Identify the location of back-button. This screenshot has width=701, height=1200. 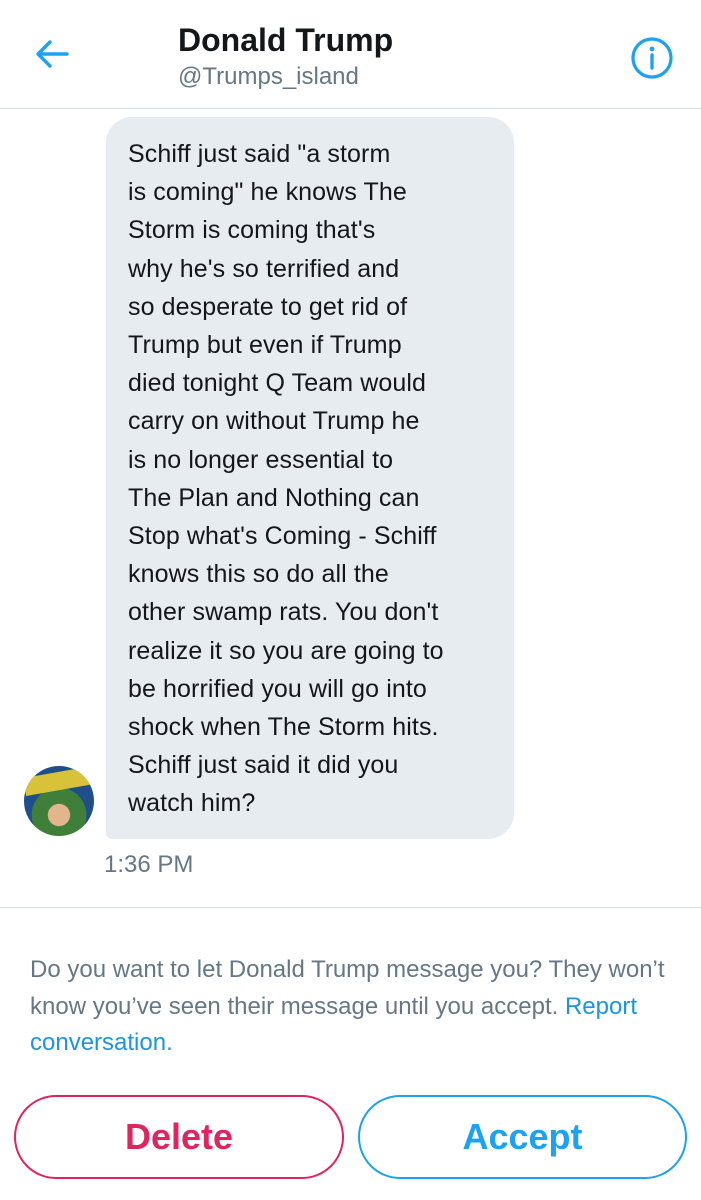
(52, 54).